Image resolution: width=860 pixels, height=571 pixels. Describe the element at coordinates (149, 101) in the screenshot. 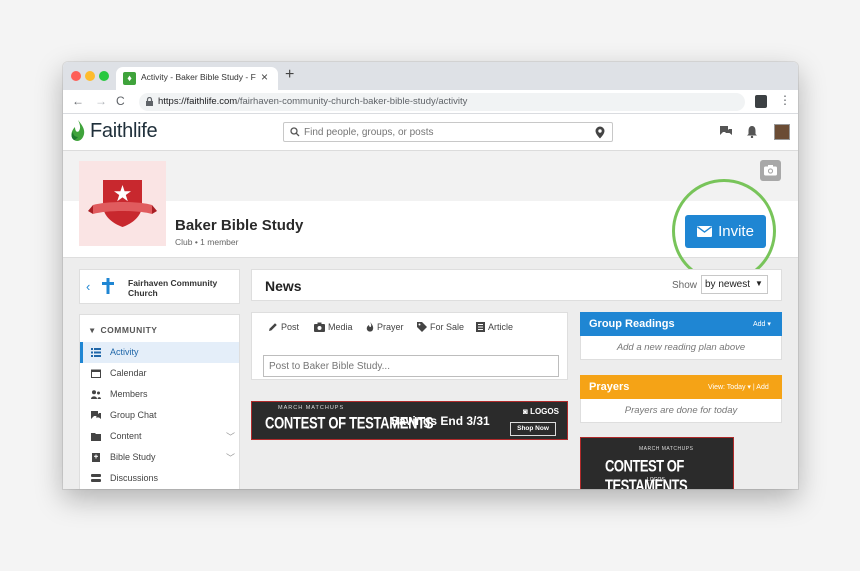

I see `lock-icon` at that location.